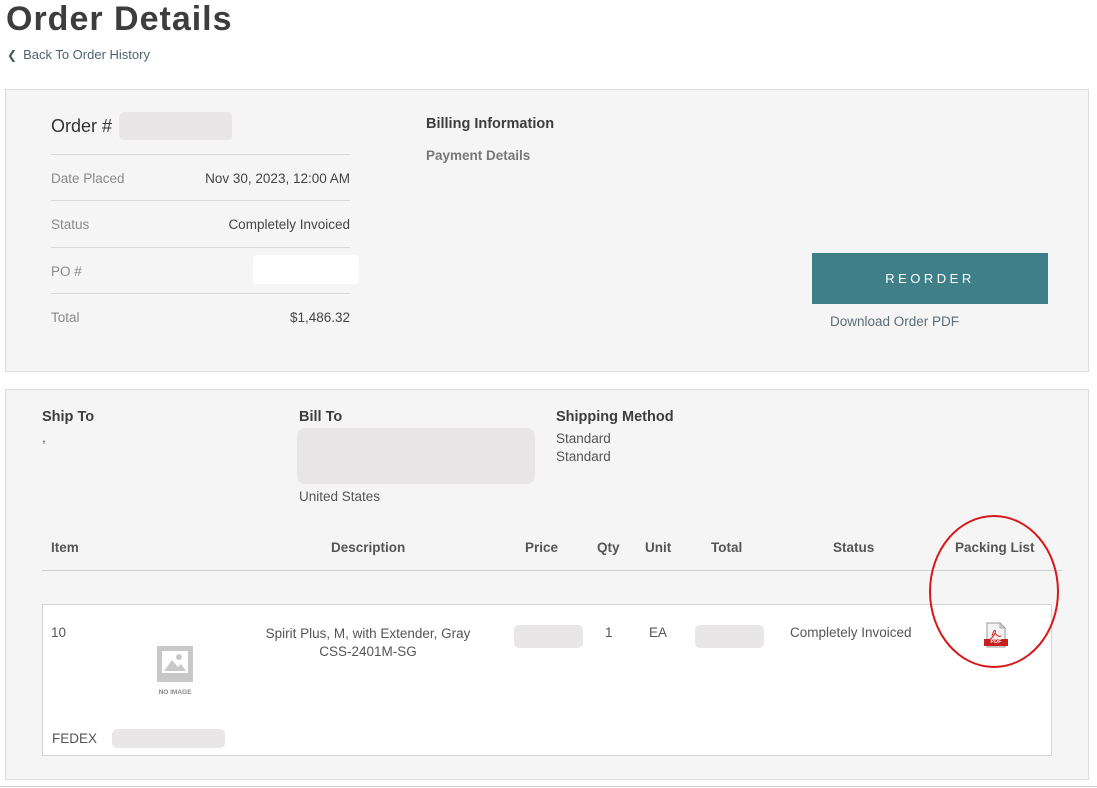  I want to click on bill-to-heading: Bill To, so click(321, 417).